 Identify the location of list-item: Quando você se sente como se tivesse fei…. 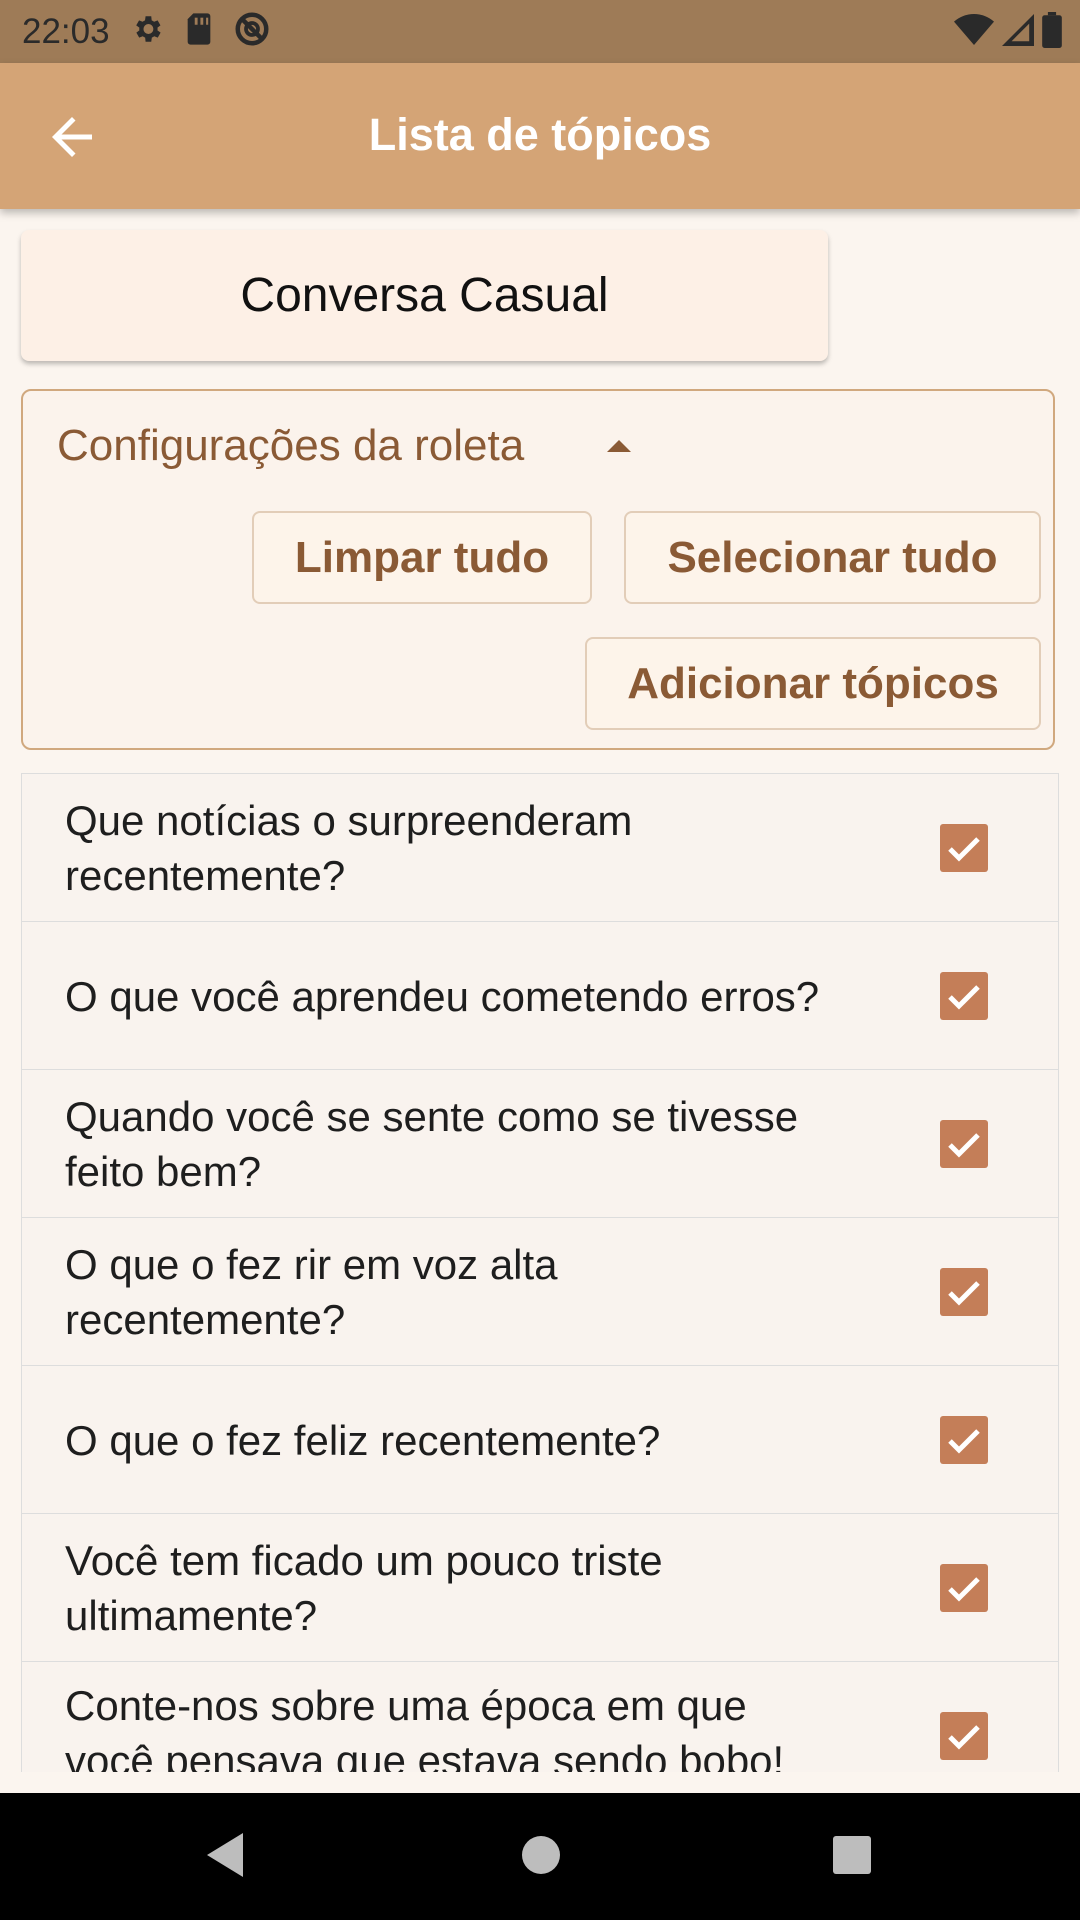
(540, 1143).